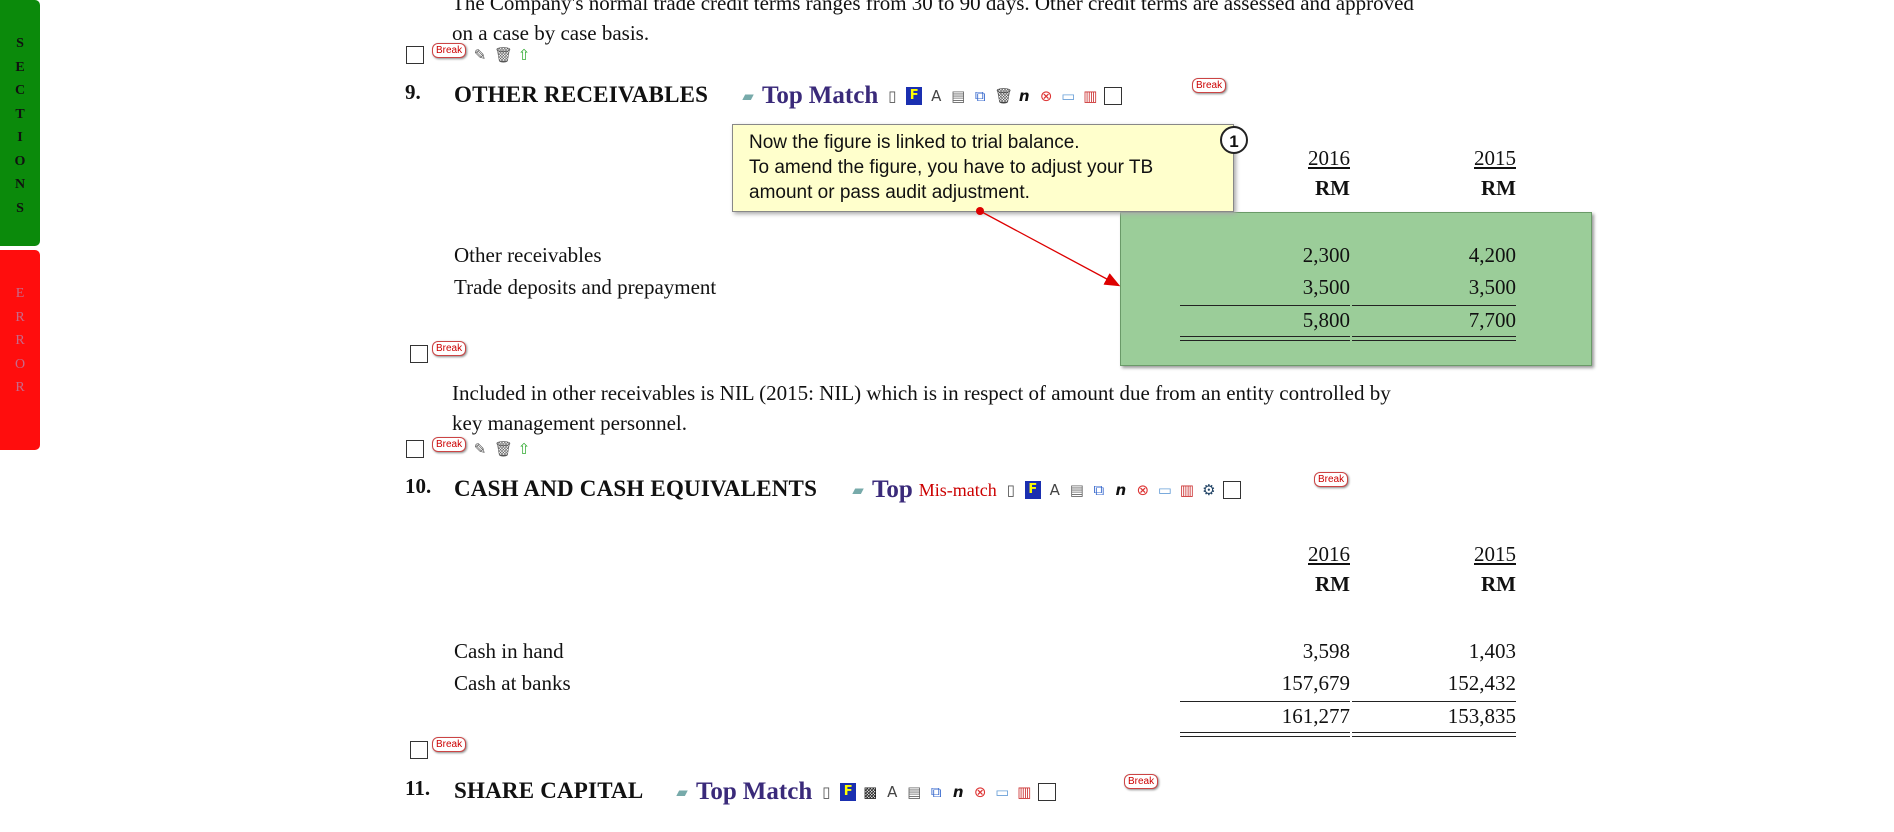 The image size is (1894, 832). Describe the element at coordinates (957, 489) in the screenshot. I see `mismatch-status: Mis-match` at that location.